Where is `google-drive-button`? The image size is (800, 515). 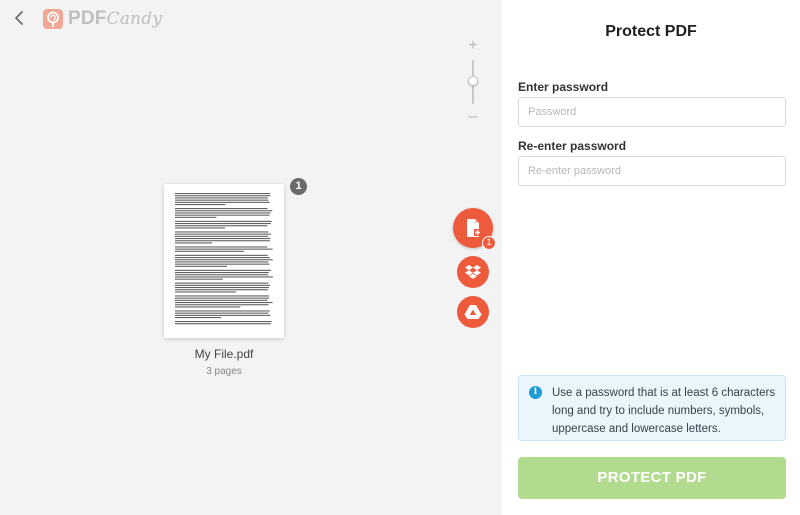 google-drive-button is located at coordinates (473, 312).